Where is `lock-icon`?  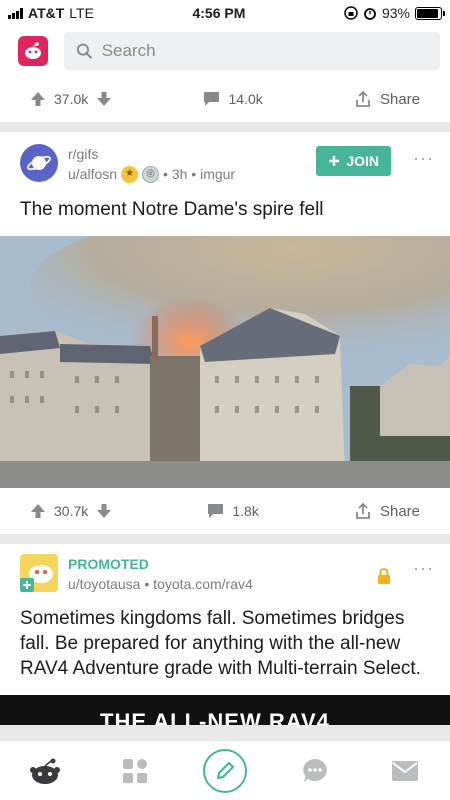
lock-icon is located at coordinates (384, 576).